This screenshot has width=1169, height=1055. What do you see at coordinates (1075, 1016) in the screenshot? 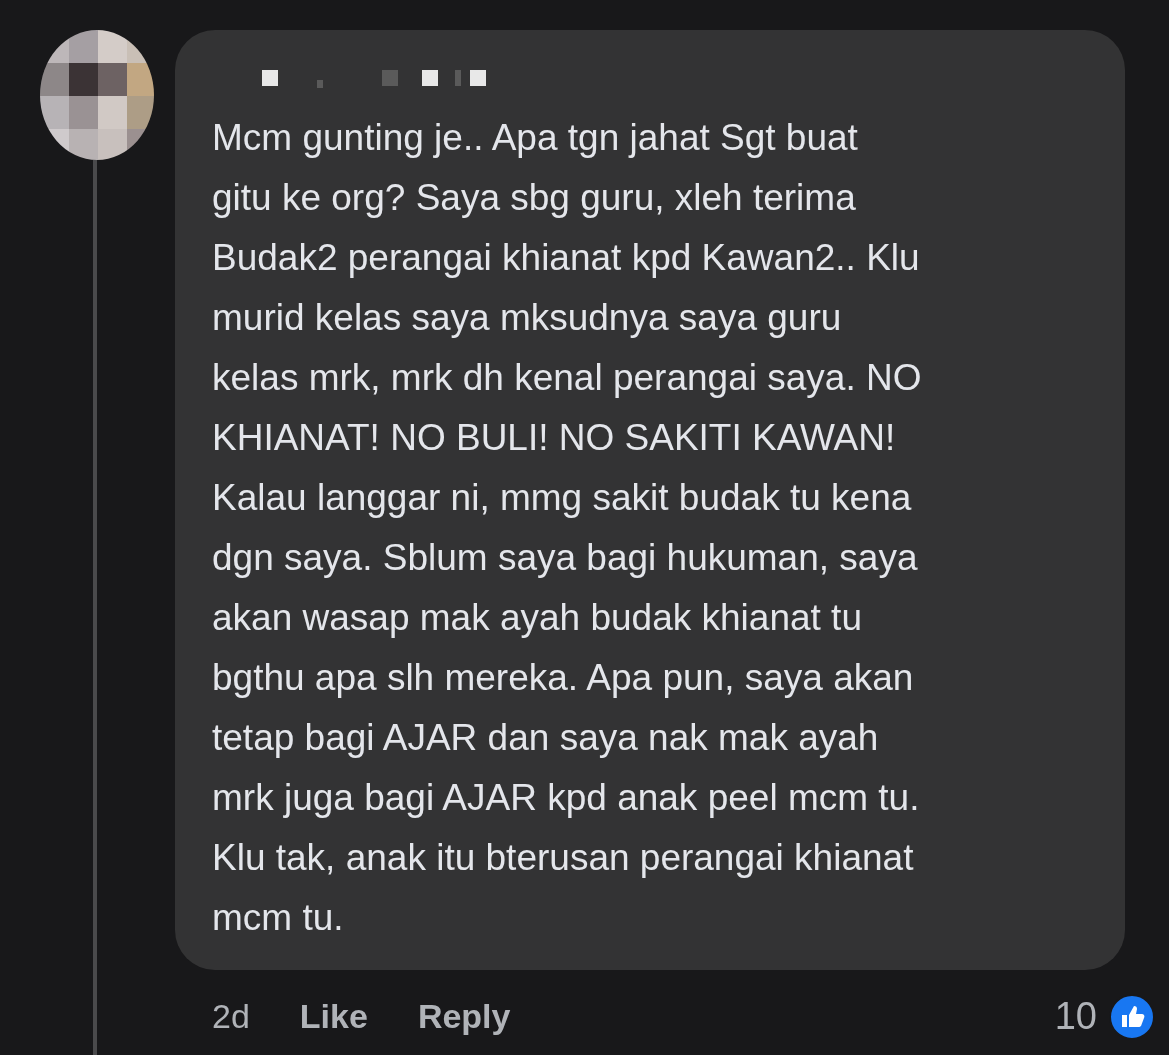
I see `reaction-count: 10` at bounding box center [1075, 1016].